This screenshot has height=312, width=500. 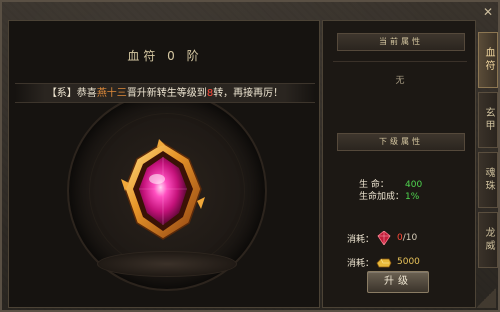 I want to click on system-notice: 【系】恭喜燕十三晋升新转生等级到8转，再接再厉！, so click(x=165, y=93).